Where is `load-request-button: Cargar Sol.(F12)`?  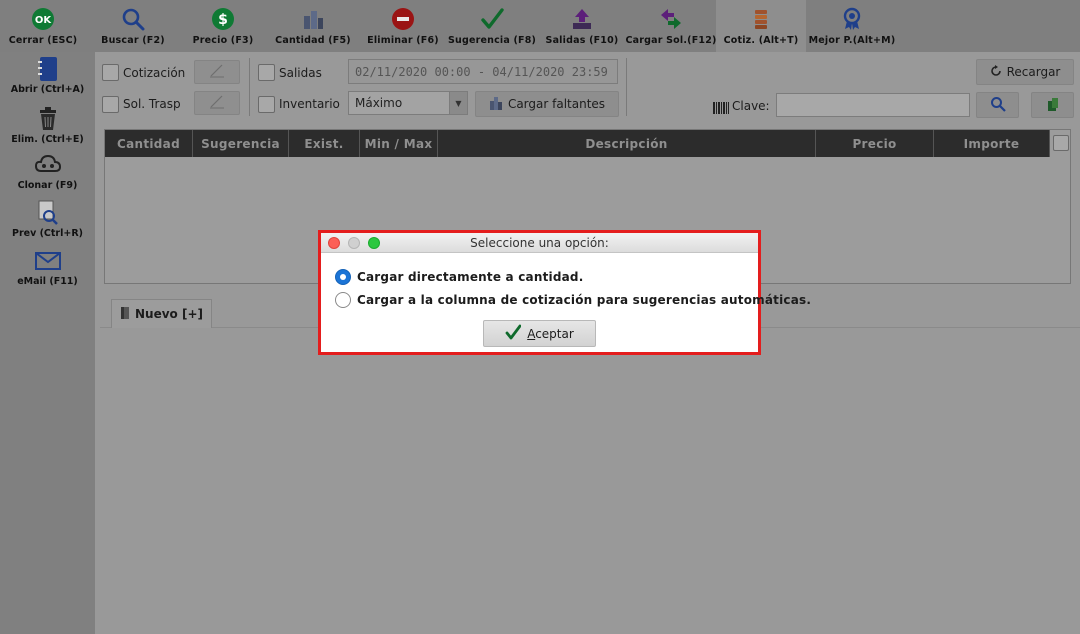
load-request-button: Cargar Sol.(F12) is located at coordinates (671, 26).